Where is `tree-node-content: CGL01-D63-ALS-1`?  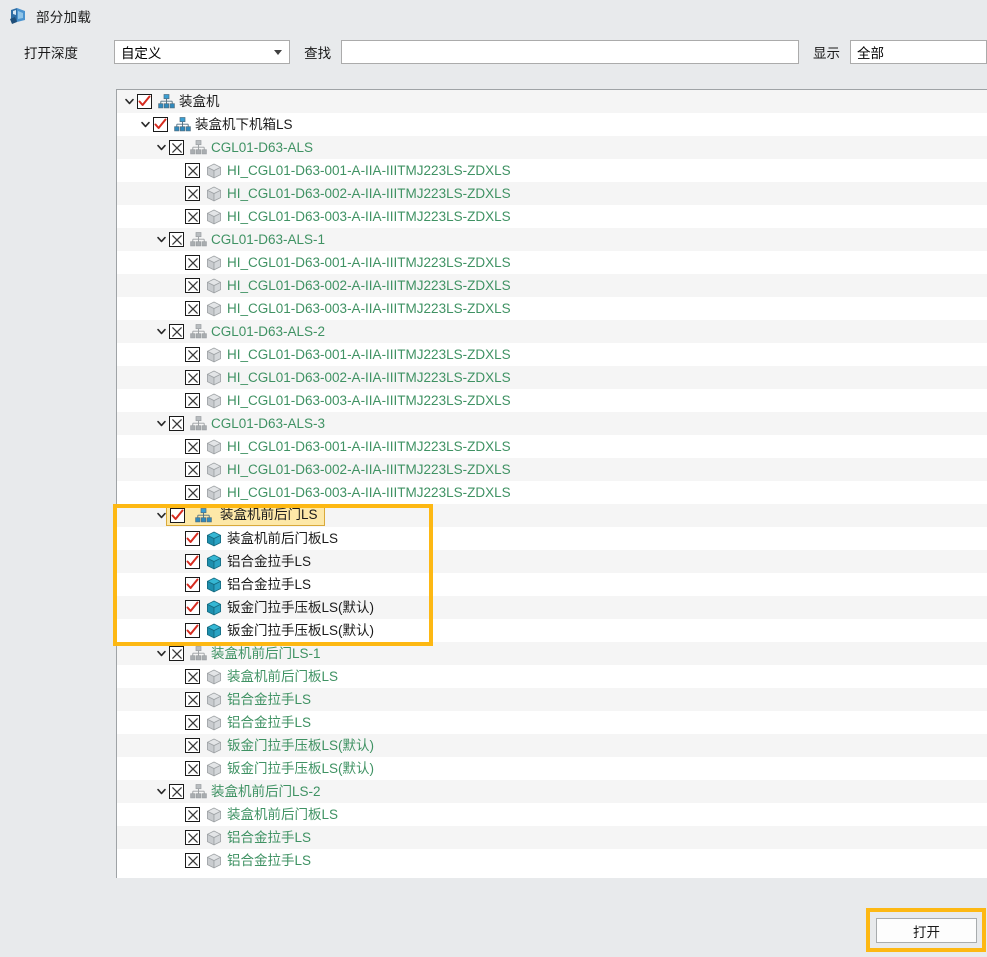
tree-node-content: CGL01-D63-ALS-1 is located at coordinates (247, 239).